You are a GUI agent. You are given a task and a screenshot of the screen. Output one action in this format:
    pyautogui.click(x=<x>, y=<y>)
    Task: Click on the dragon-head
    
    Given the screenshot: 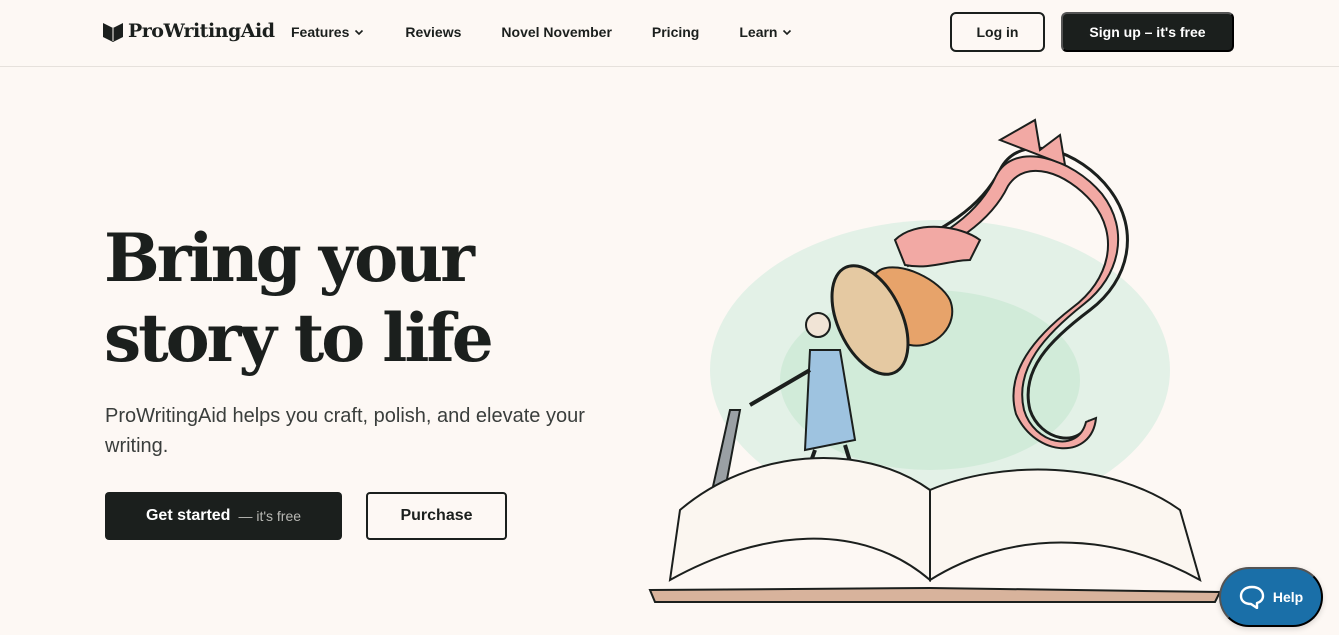 What is the action you would take?
    pyautogui.click(x=937, y=246)
    